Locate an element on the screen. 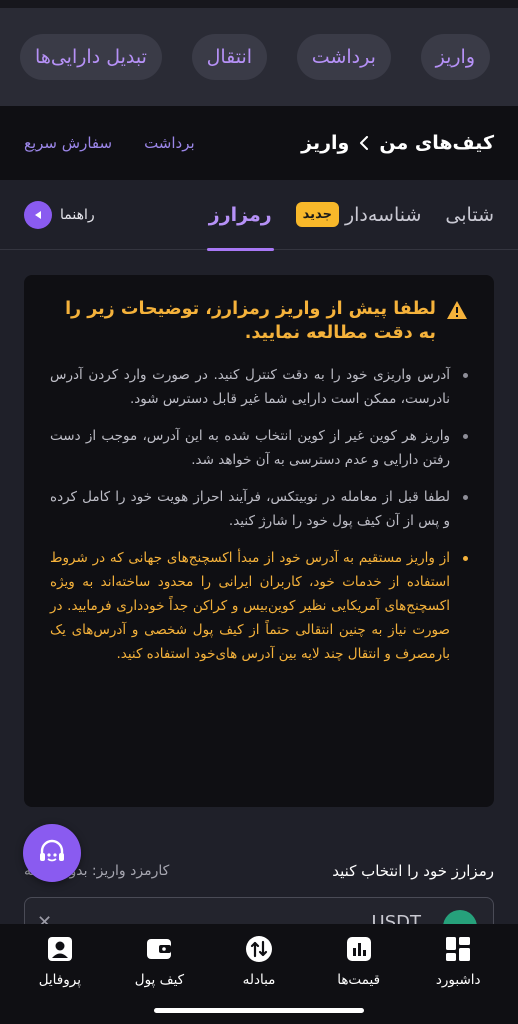  withdraw-link: برداشت is located at coordinates (169, 143).